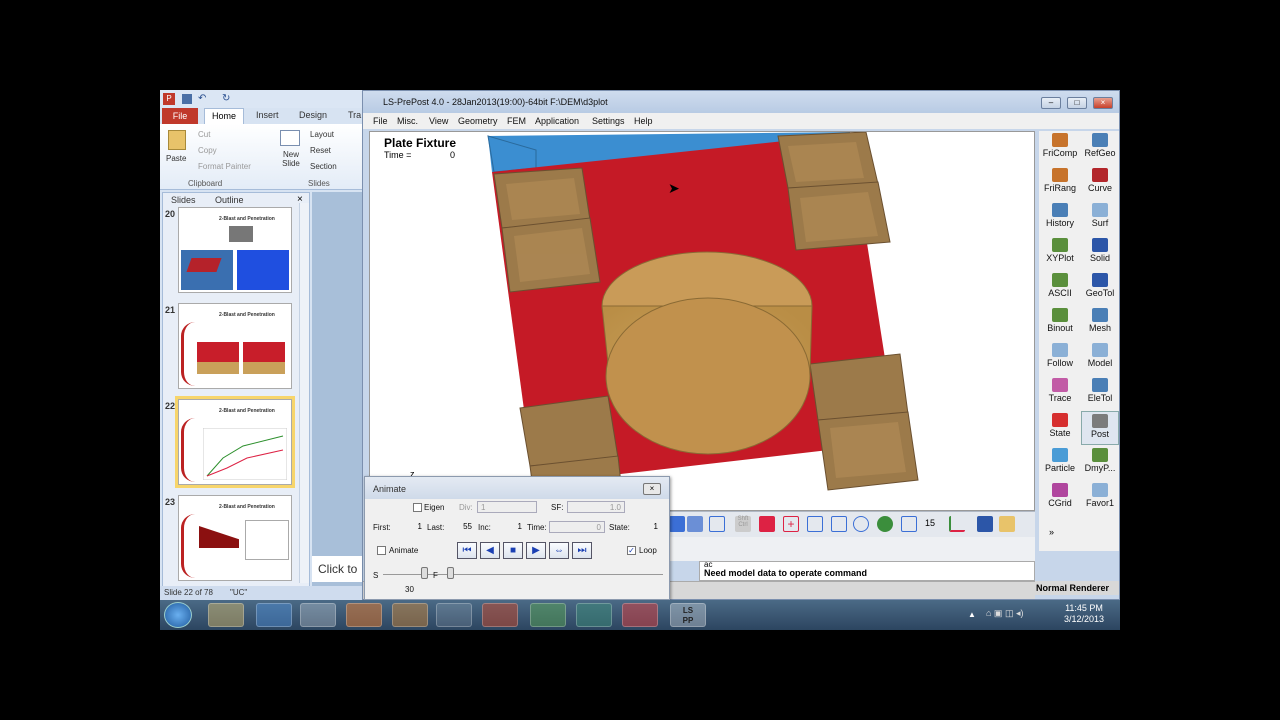 The image size is (1280, 720). Describe the element at coordinates (695, 524) in the screenshot. I see `view-iso-icon` at that location.